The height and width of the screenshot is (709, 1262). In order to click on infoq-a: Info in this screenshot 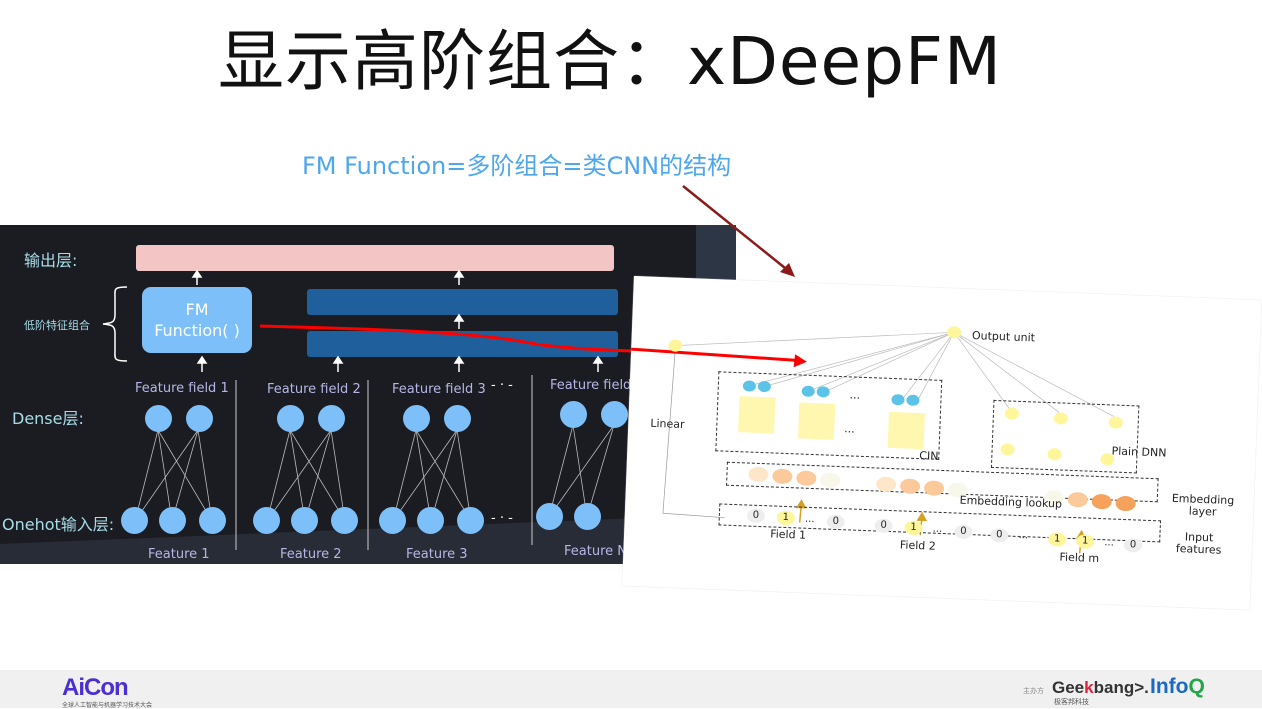, I will do `click(1169, 686)`.